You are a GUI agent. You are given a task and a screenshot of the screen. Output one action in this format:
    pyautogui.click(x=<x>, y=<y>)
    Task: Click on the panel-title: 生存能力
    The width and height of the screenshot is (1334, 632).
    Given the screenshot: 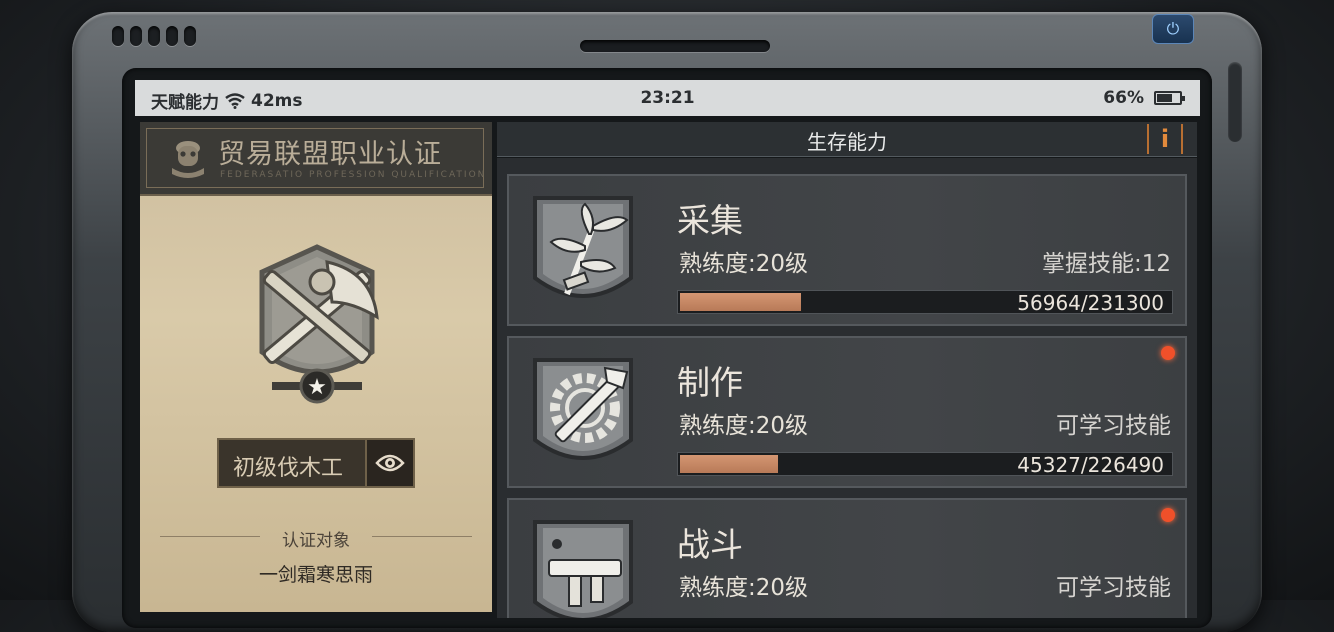 What is the action you would take?
    pyautogui.click(x=847, y=142)
    